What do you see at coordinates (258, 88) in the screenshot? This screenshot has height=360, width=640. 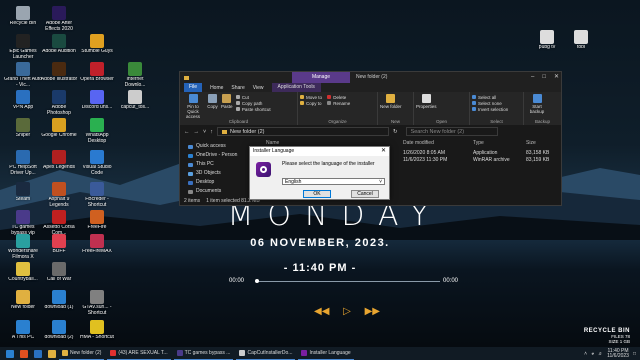 I see `tab-view: View` at bounding box center [258, 88].